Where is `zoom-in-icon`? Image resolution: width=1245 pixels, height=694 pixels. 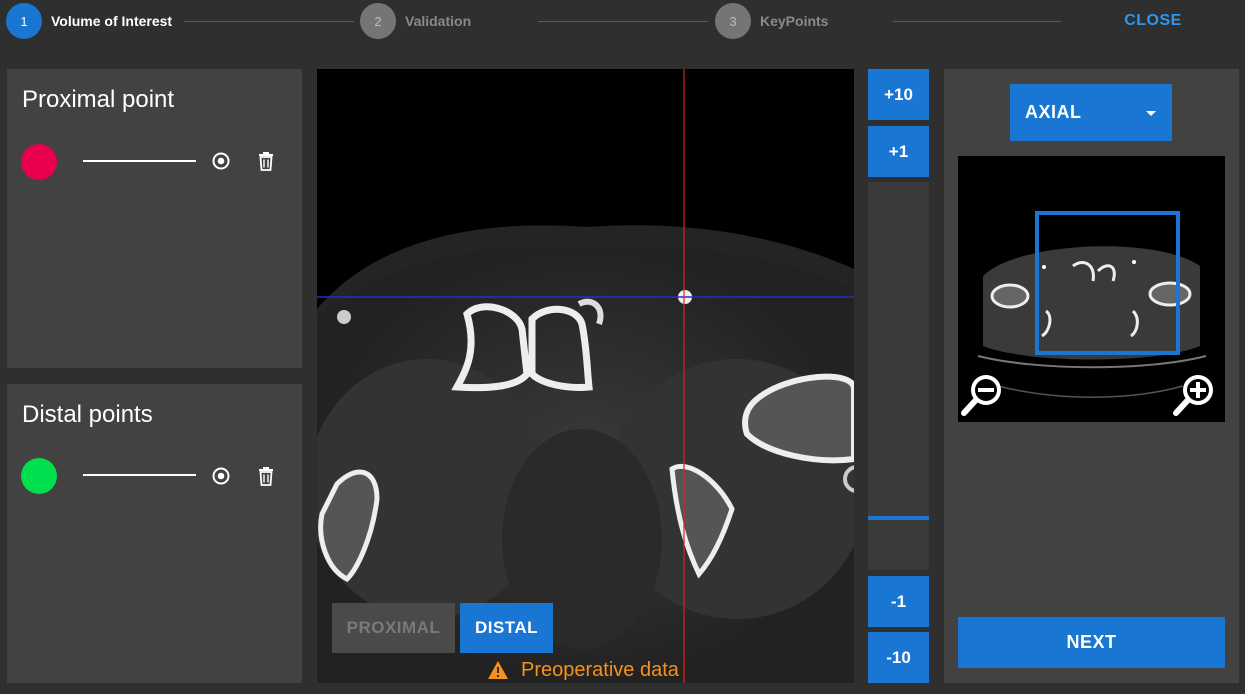 zoom-in-icon is located at coordinates (1193, 395).